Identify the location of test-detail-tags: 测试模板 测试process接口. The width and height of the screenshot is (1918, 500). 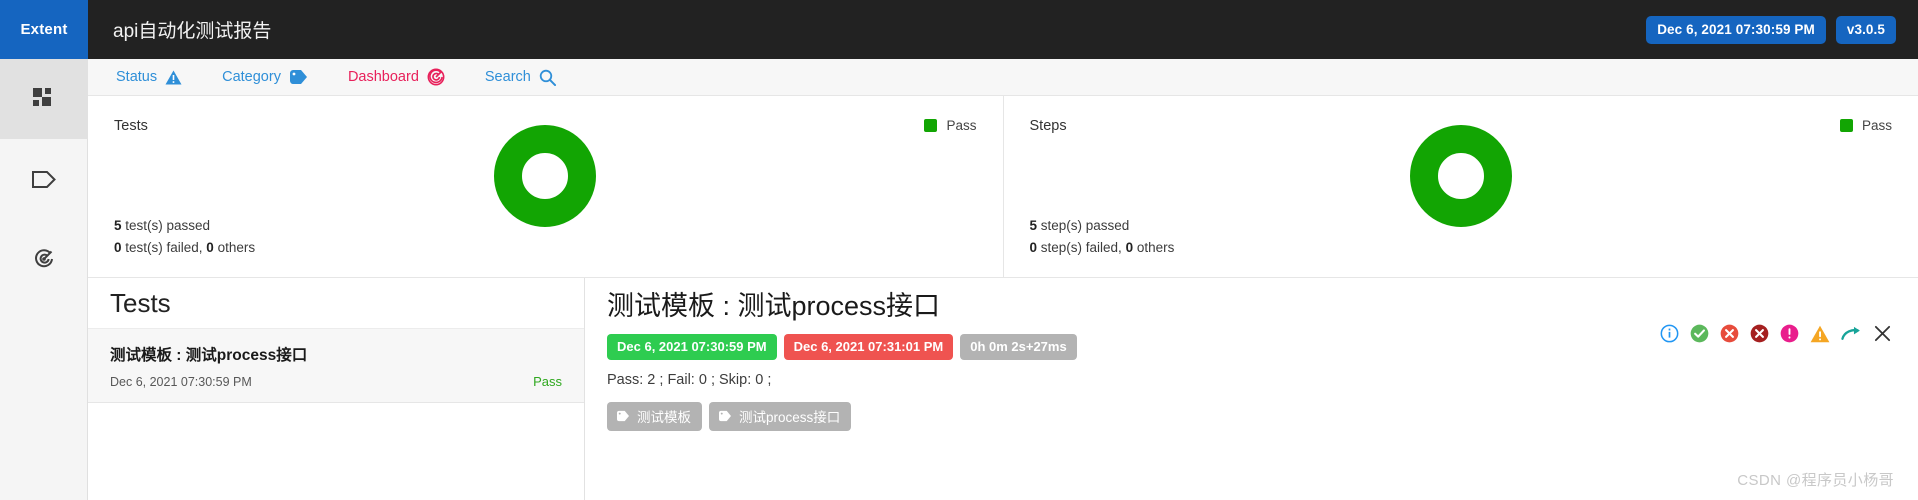
(1262, 416).